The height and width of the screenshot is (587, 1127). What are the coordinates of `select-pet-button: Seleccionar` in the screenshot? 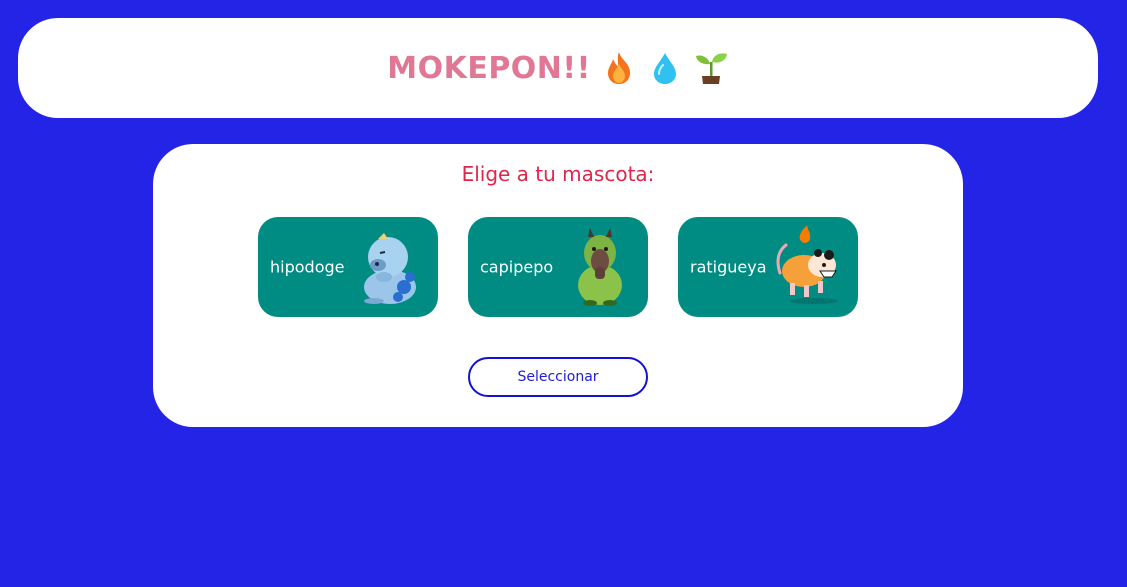 It's located at (558, 377).